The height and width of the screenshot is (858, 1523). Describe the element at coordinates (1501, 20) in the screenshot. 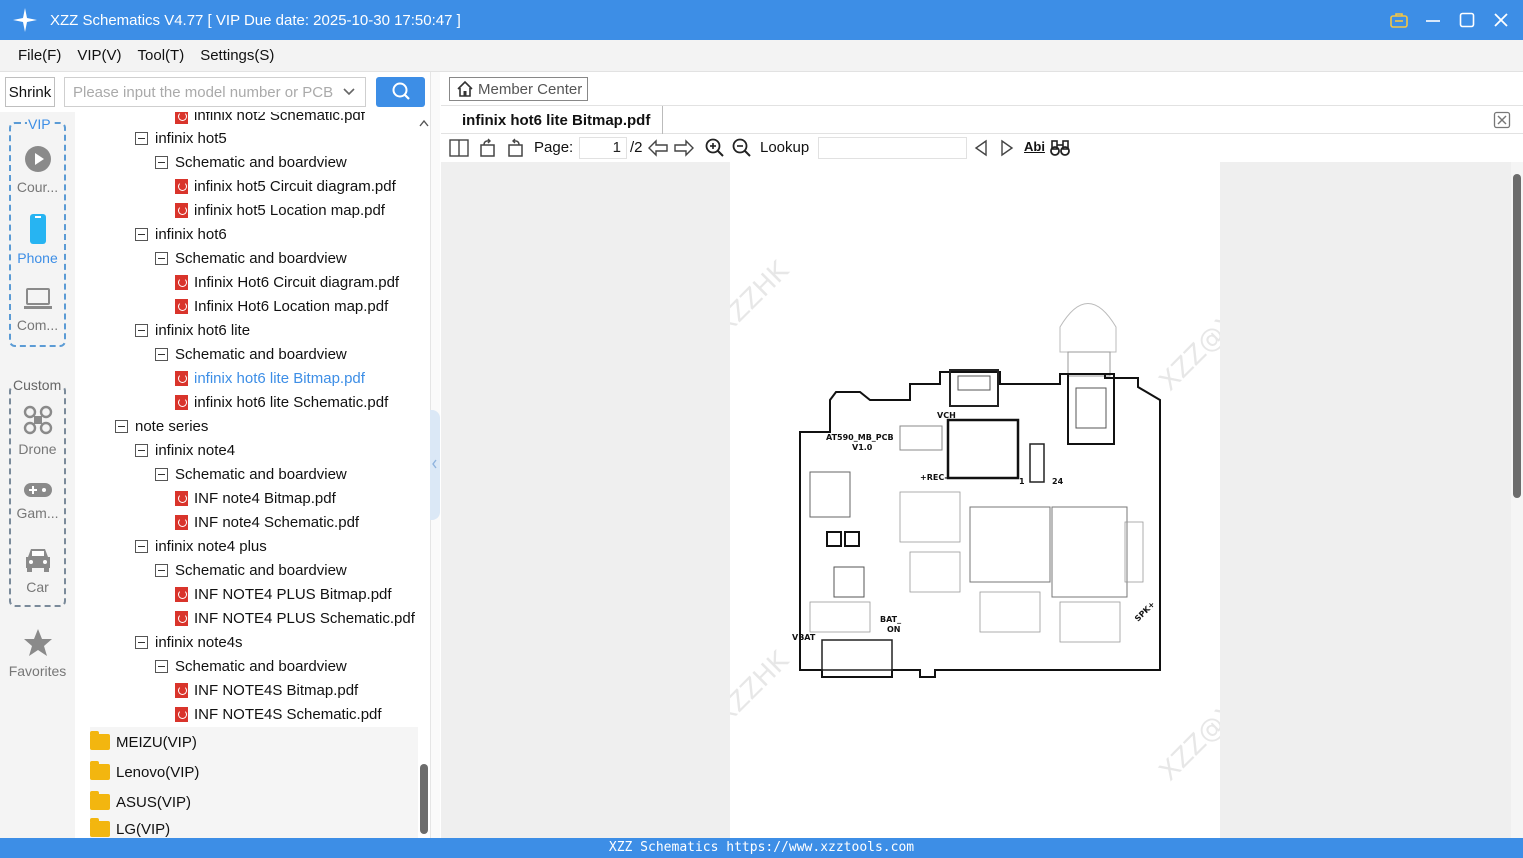

I see `close-icon` at that location.